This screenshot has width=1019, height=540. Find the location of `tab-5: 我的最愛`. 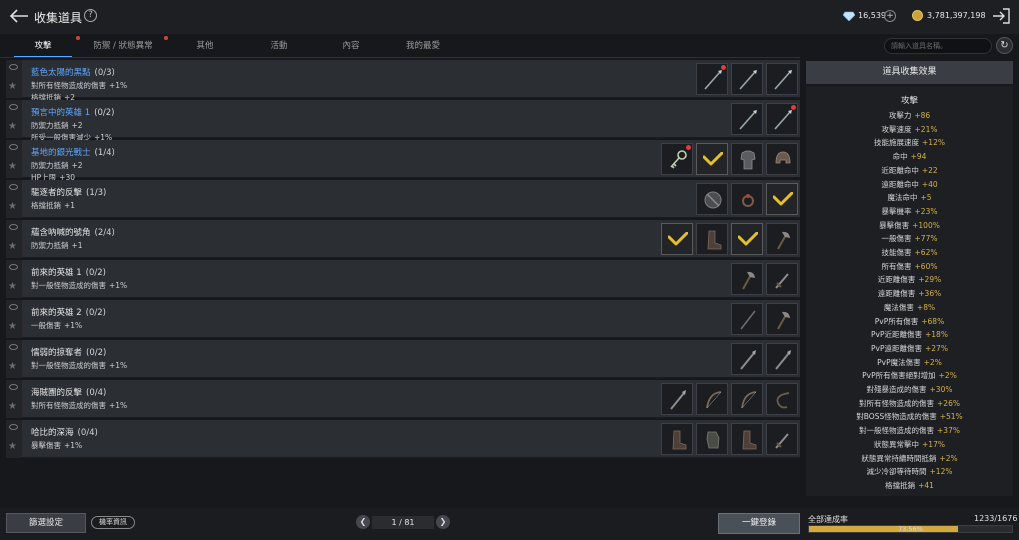

tab-5: 我的最愛 is located at coordinates (423, 46).